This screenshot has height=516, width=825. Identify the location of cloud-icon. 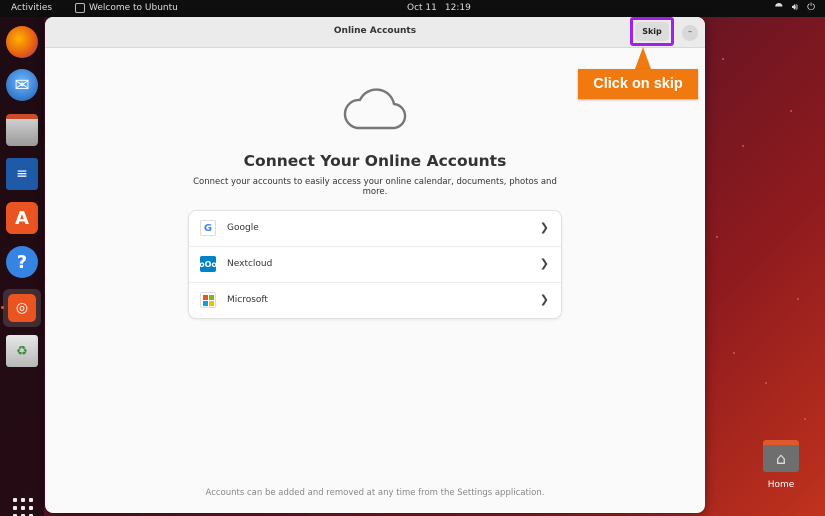
(375, 109).